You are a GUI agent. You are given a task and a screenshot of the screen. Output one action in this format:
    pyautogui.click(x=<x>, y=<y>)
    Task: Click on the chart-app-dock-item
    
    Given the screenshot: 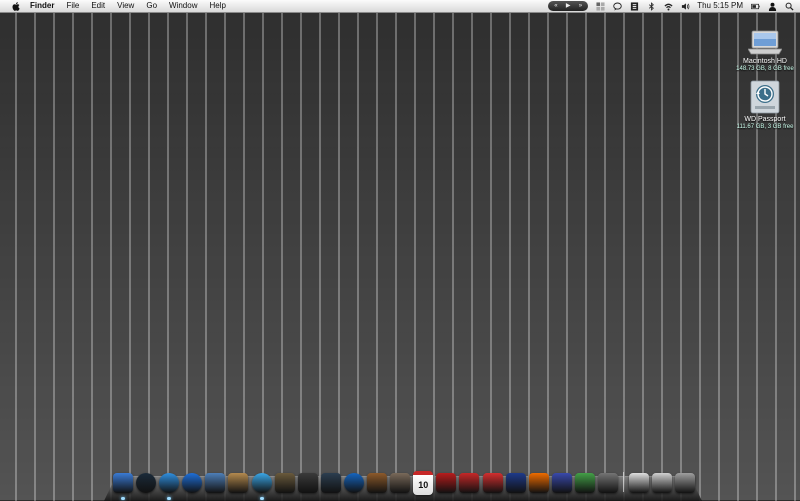 What is the action you would take?
    pyautogui.click(x=585, y=483)
    